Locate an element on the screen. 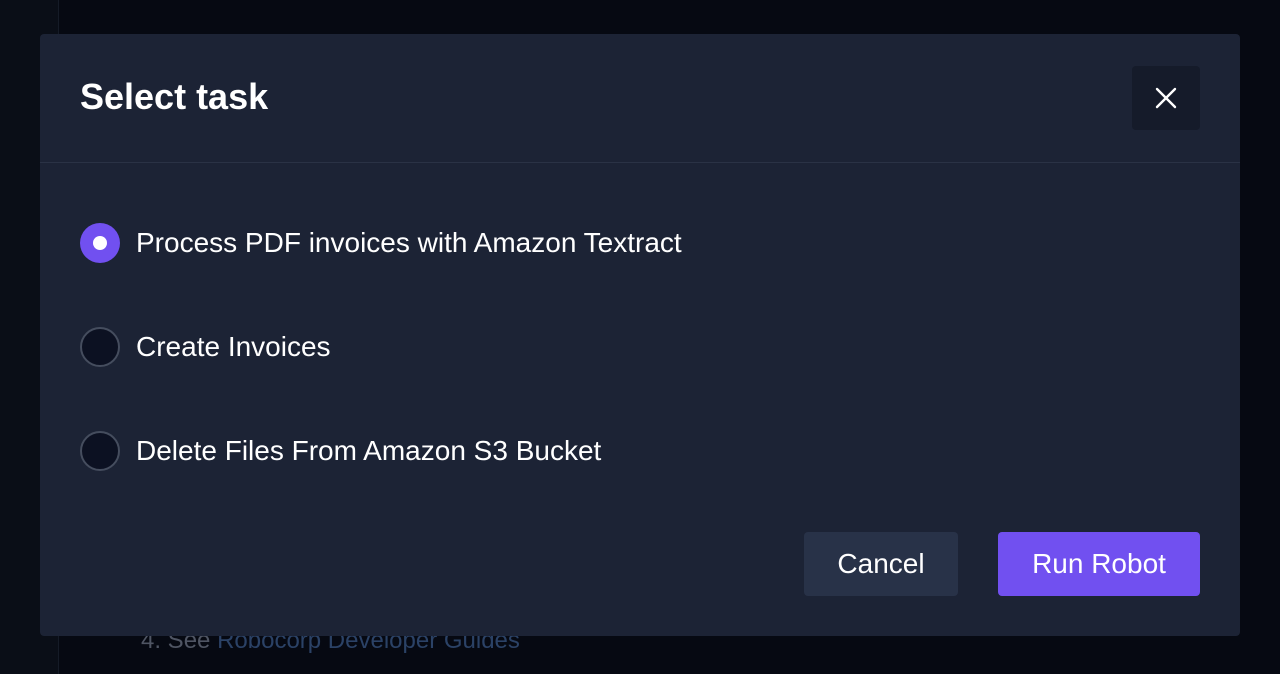 This screenshot has height=674, width=1280. task-option-label: Delete Files From Amazon S3 Bucket is located at coordinates (369, 450).